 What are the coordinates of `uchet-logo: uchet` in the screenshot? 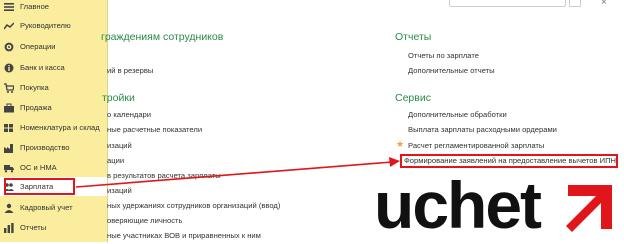 It's located at (497, 205).